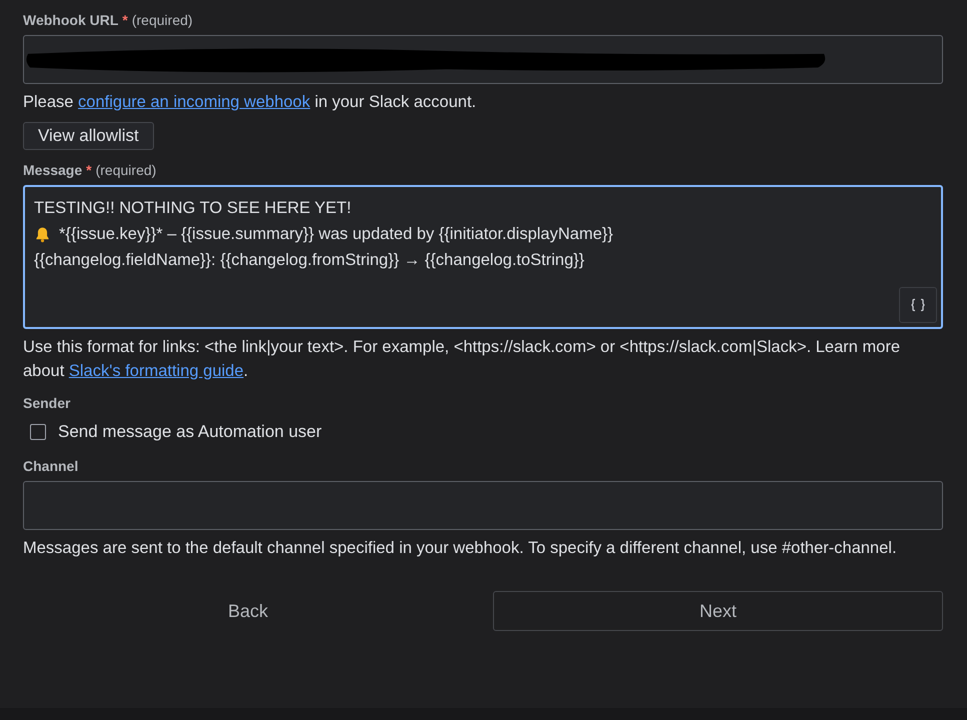  What do you see at coordinates (193, 208) in the screenshot?
I see `message-line: TESTING!! NOTHING TO SEE HERE YET!` at bounding box center [193, 208].